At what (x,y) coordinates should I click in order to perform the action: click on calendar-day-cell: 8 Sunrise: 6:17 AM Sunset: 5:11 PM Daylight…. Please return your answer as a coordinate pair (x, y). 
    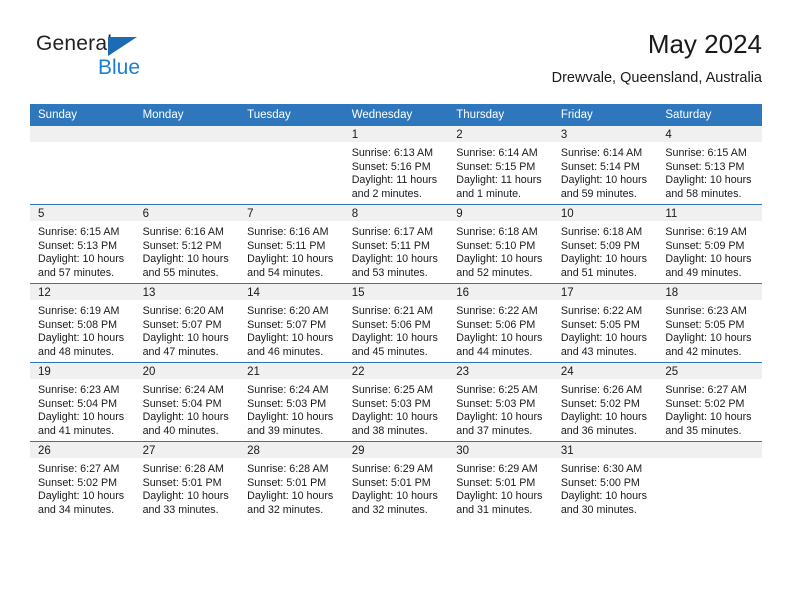
    Looking at the image, I should click on (396, 244).